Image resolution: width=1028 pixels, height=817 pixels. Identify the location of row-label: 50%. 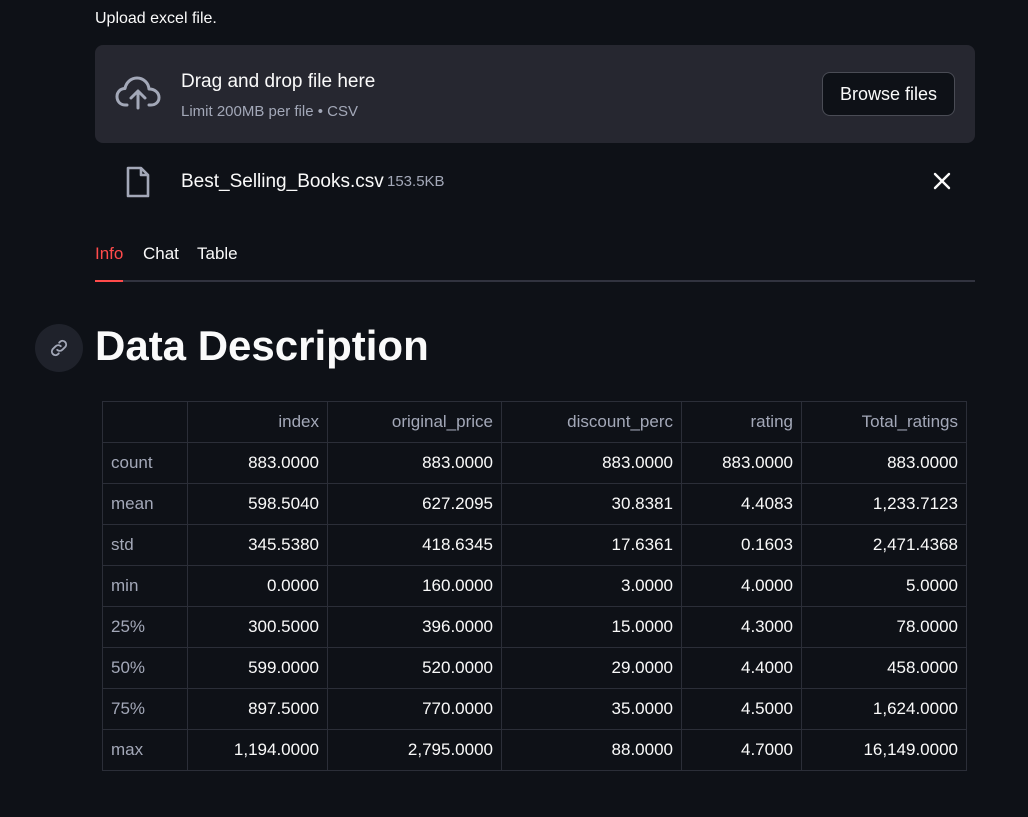
(145, 668).